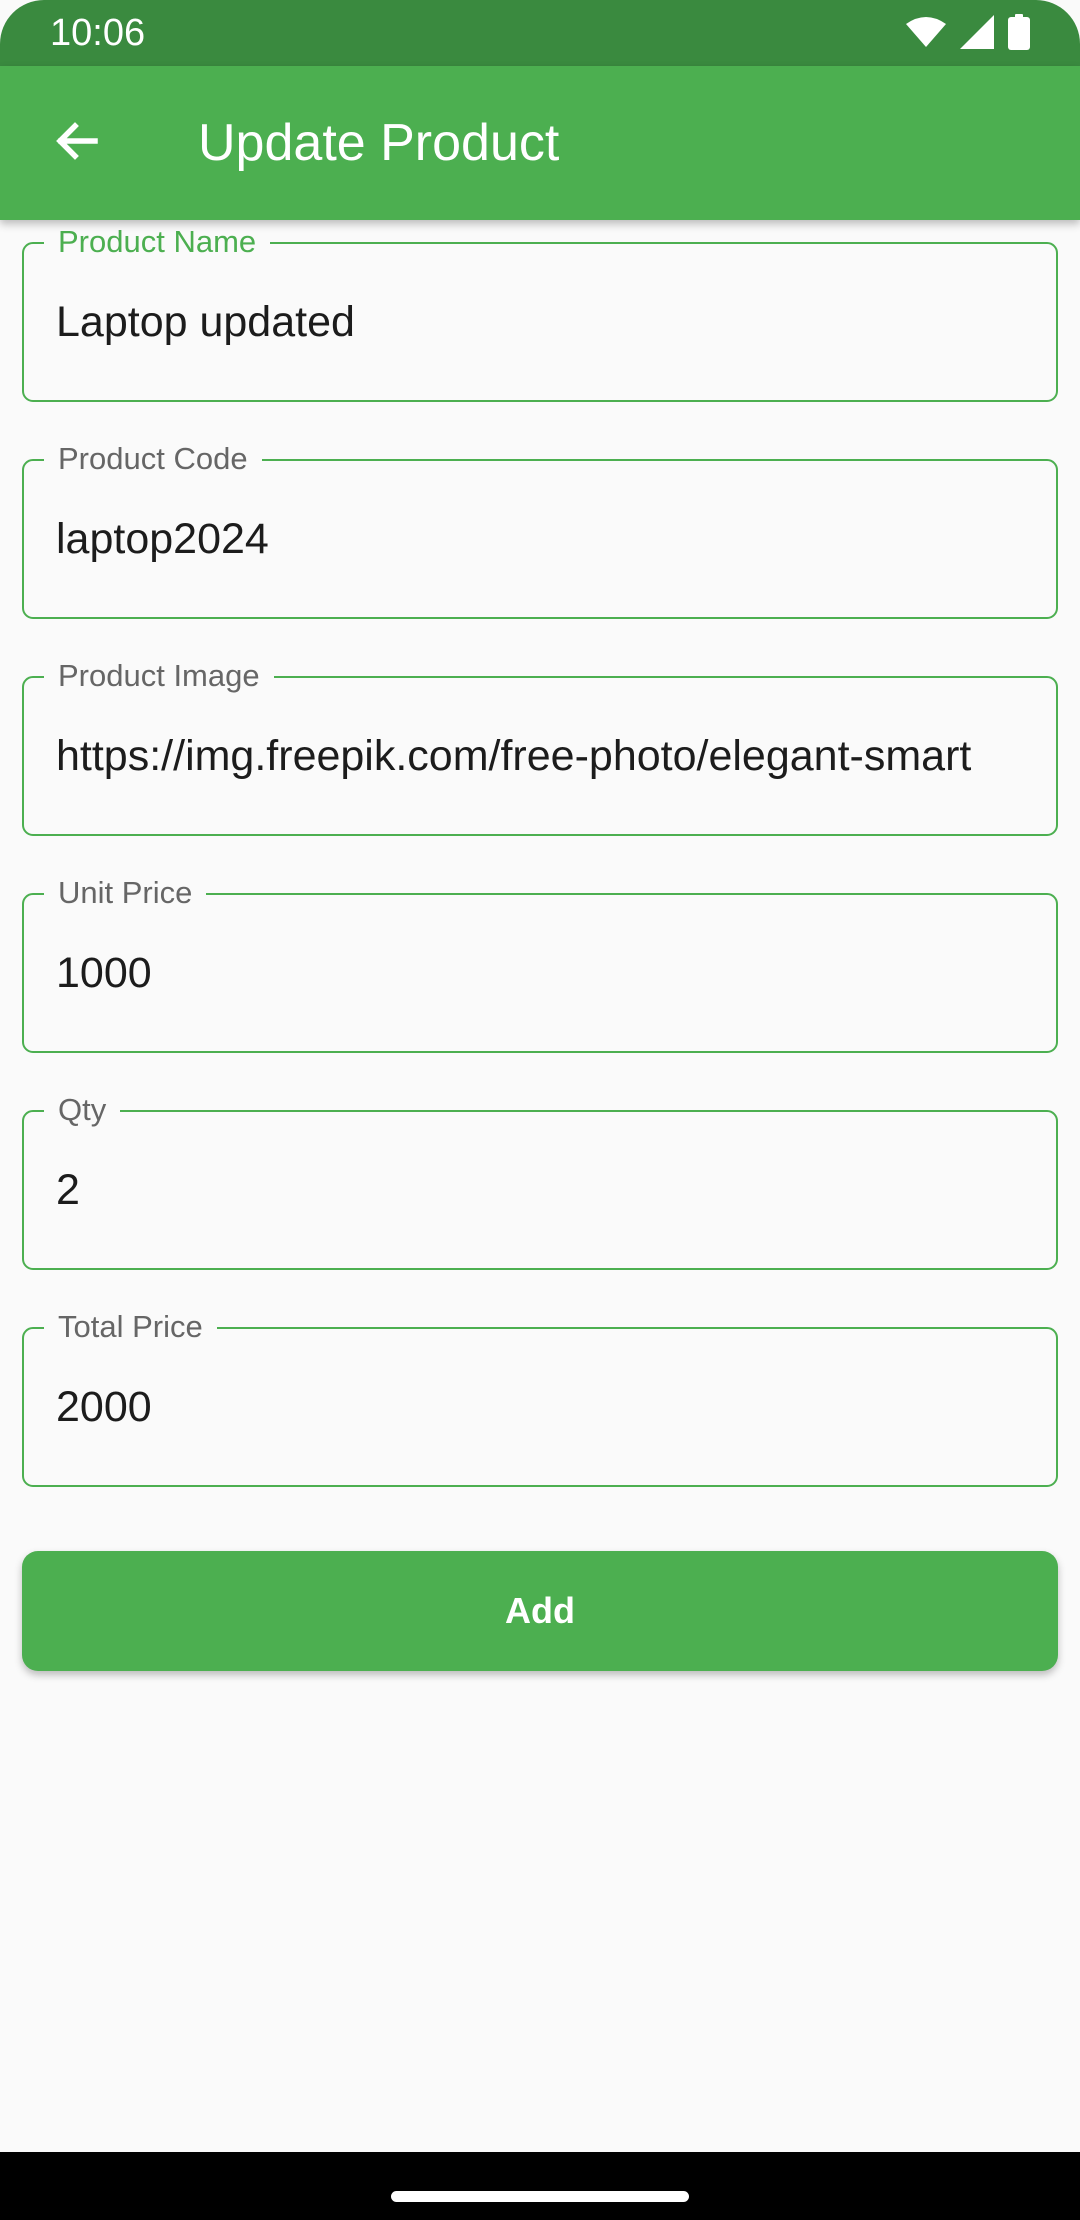 The width and height of the screenshot is (1080, 2220). I want to click on product-name-label: Product Name, so click(157, 242).